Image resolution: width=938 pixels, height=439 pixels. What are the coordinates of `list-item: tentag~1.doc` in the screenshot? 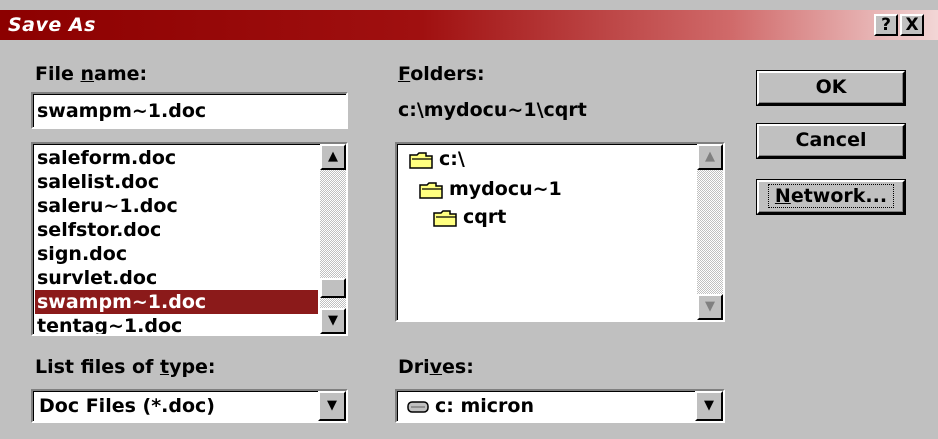 It's located at (190, 324).